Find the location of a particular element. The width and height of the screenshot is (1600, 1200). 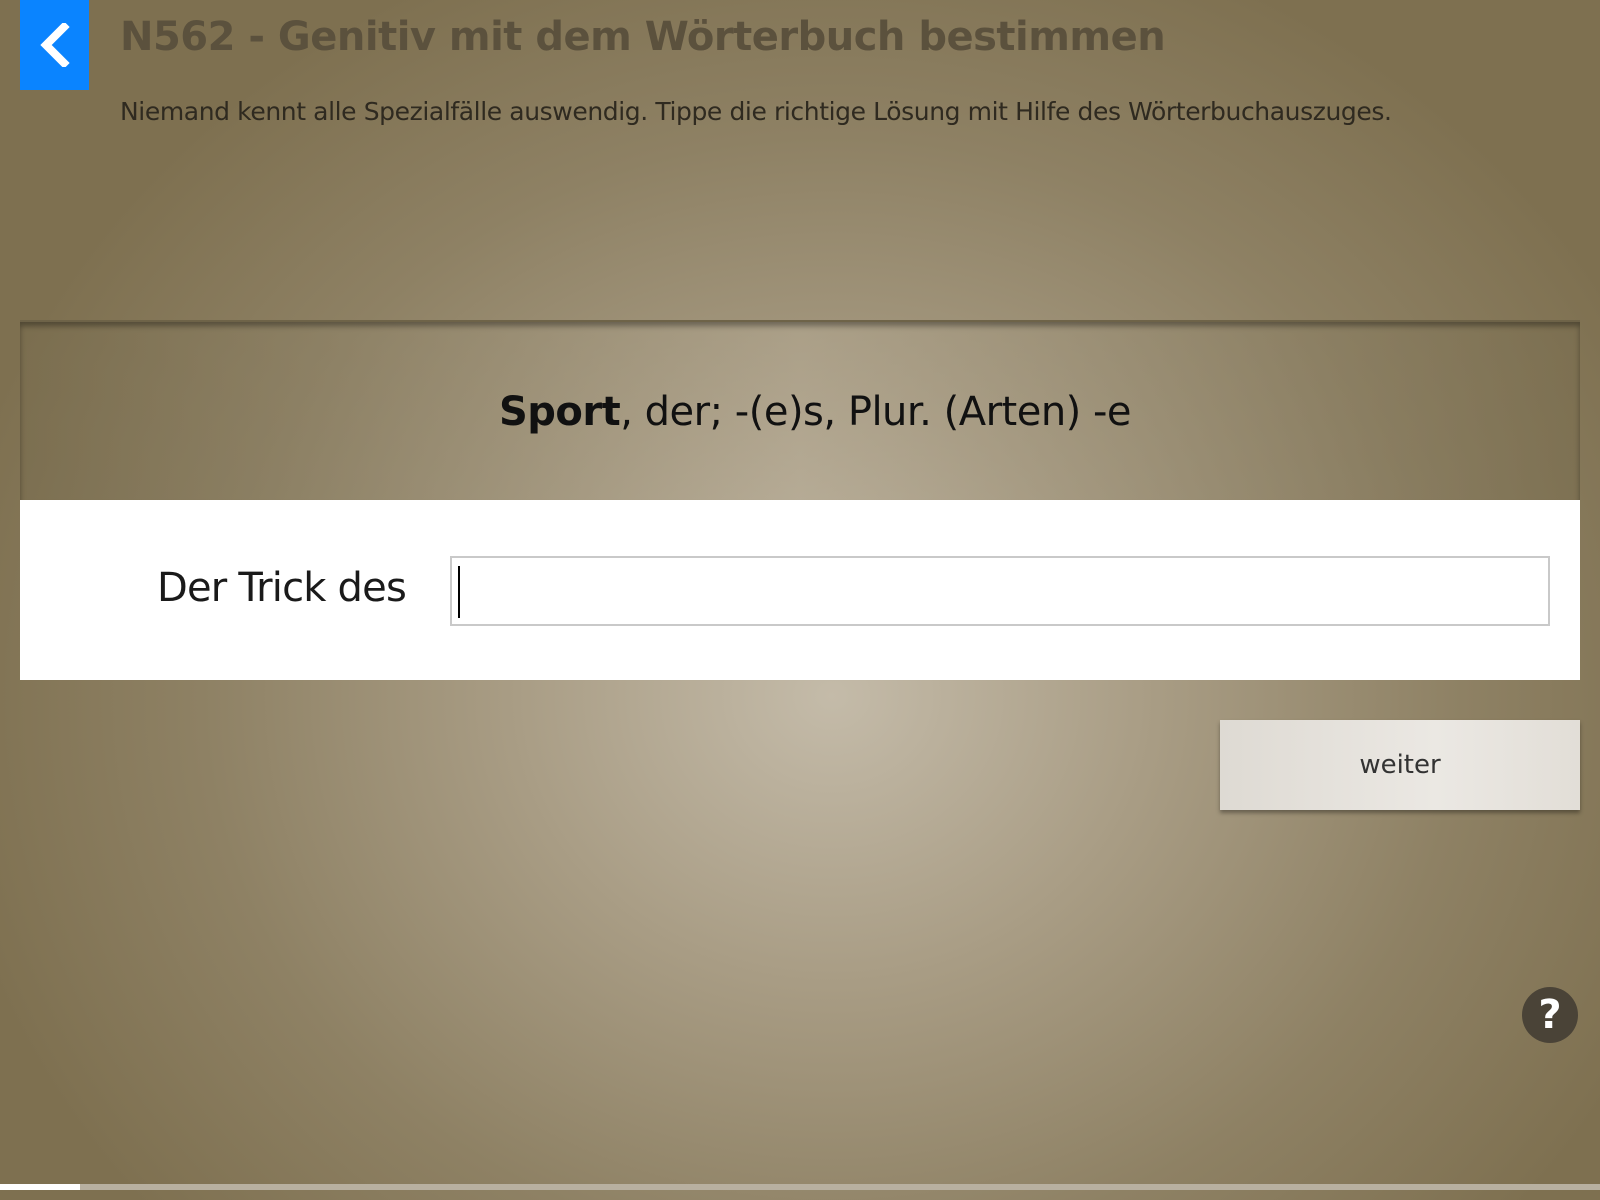

next-button: weiter is located at coordinates (1400, 765).